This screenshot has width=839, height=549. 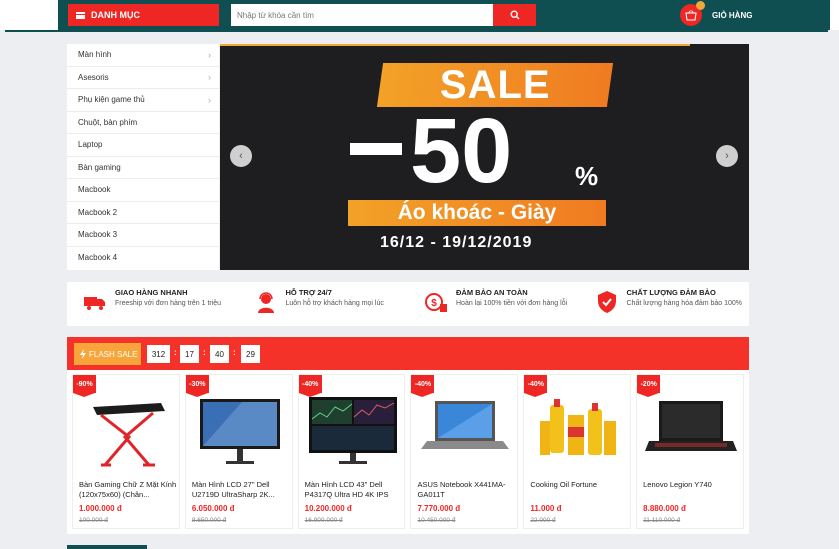 What do you see at coordinates (416, 31) in the screenshot?
I see `header-divider` at bounding box center [416, 31].